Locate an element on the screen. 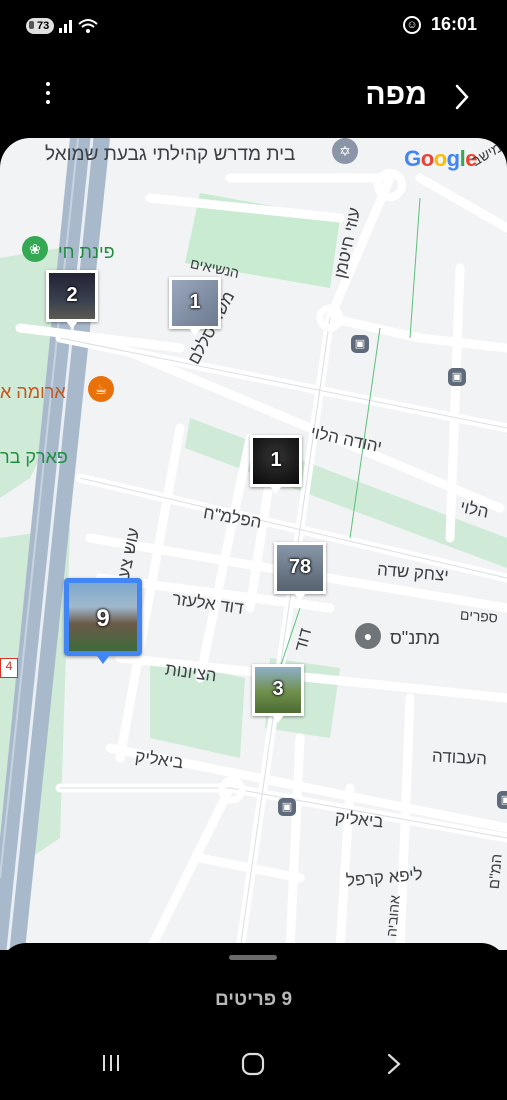  chevron-right-icon is located at coordinates (462, 97).